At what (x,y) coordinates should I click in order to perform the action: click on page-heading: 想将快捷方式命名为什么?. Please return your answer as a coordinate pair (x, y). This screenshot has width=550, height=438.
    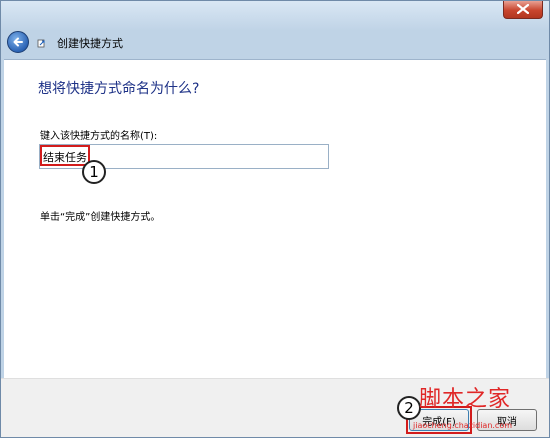
    Looking at the image, I should click on (119, 89).